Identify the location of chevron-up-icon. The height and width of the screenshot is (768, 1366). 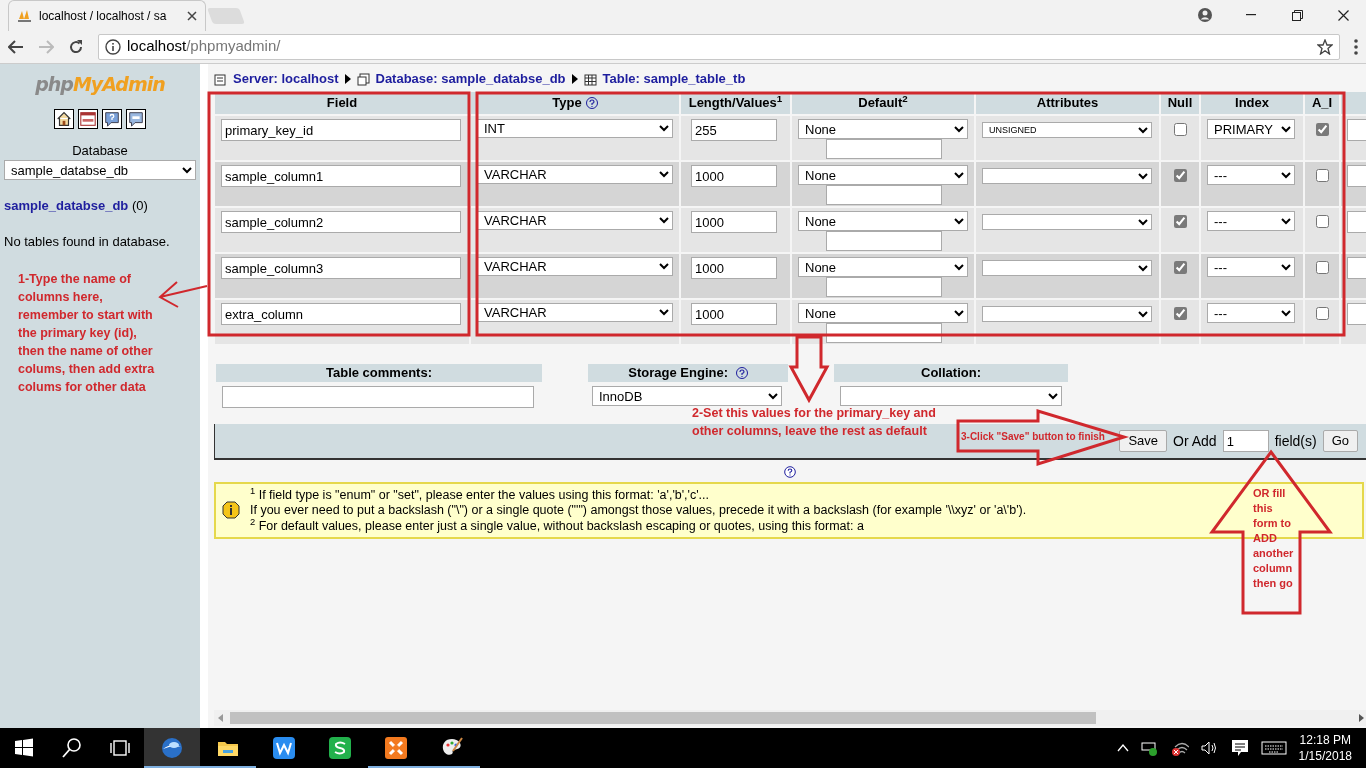
(1122, 748).